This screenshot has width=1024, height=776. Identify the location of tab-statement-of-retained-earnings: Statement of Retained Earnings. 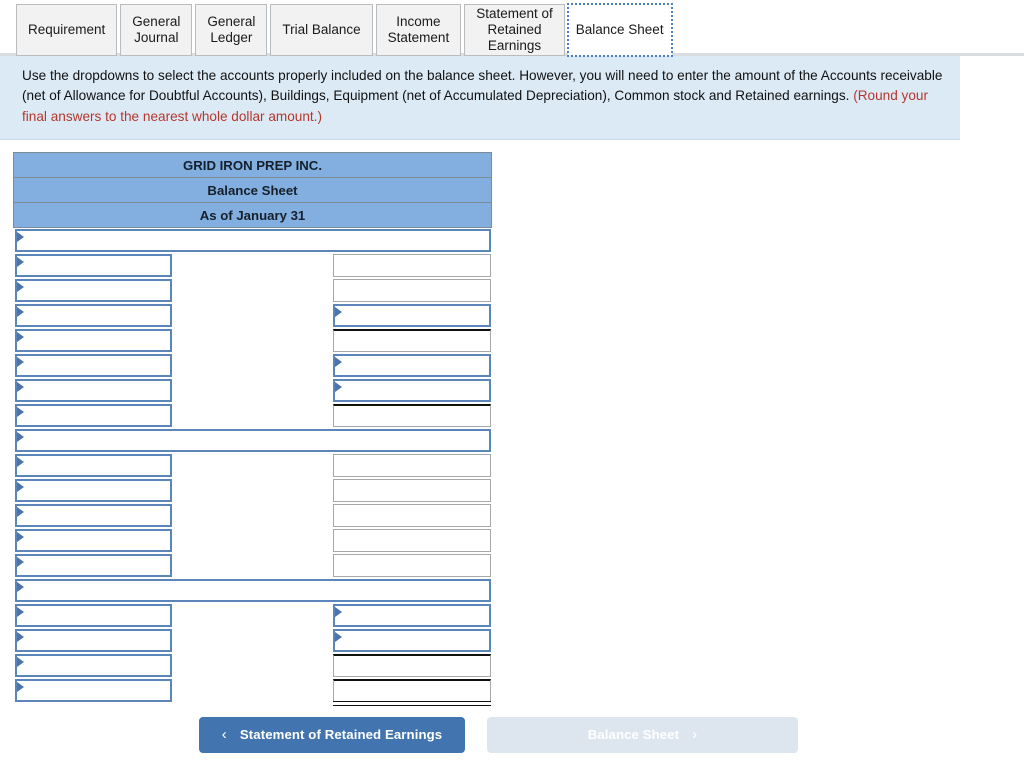
(514, 30).